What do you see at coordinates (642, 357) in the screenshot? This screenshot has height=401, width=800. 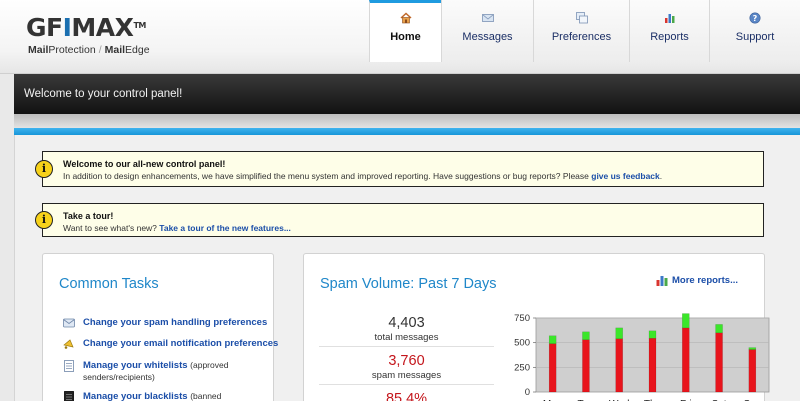 I see `spam-volume-chart: 0250500750MonTueWedThuFriSatSun` at bounding box center [642, 357].